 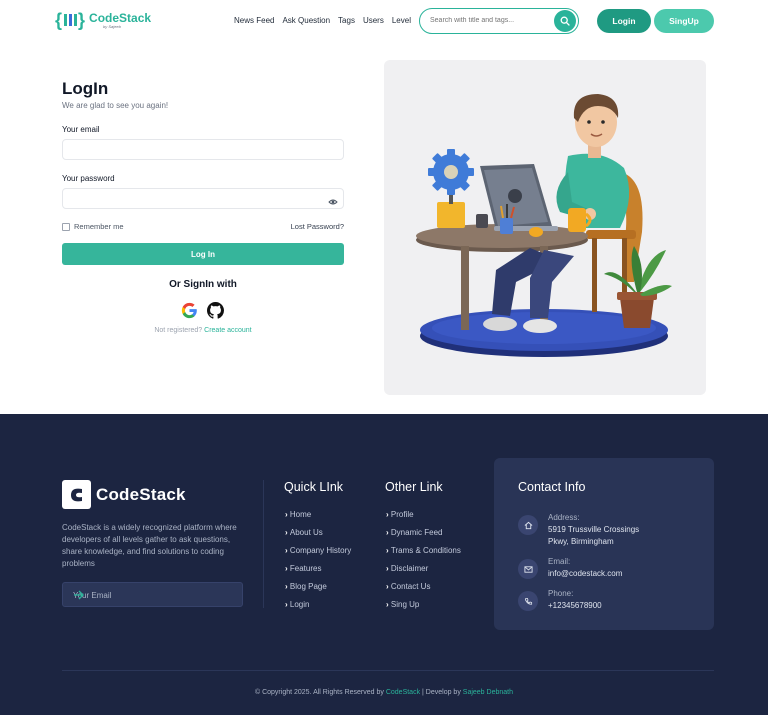 What do you see at coordinates (684, 21) in the screenshot?
I see `header-signup-button: SingUp` at bounding box center [684, 21].